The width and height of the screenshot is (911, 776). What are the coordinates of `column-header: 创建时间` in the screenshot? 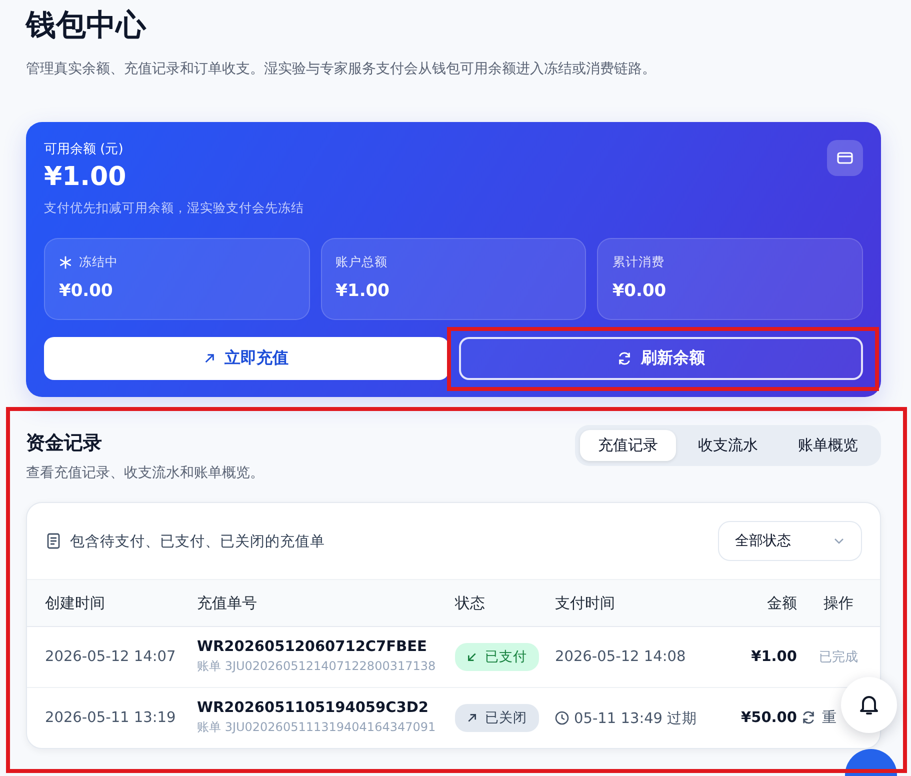 It's located at (75, 603).